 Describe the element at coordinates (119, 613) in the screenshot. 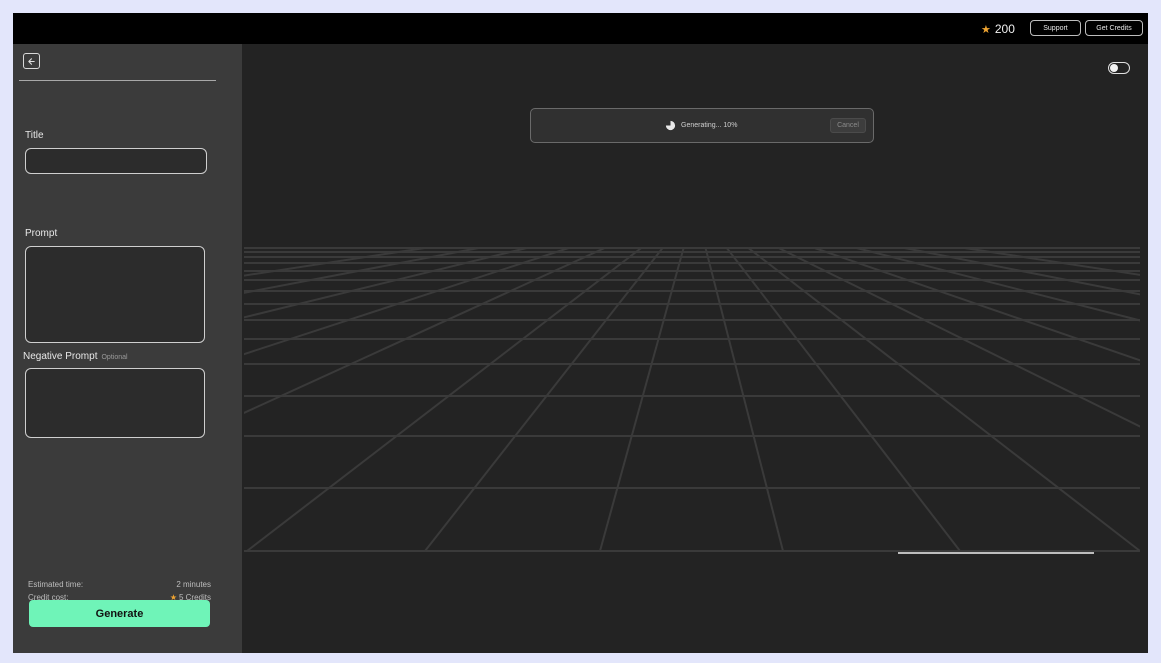

I see `generate-button: Generate` at that location.